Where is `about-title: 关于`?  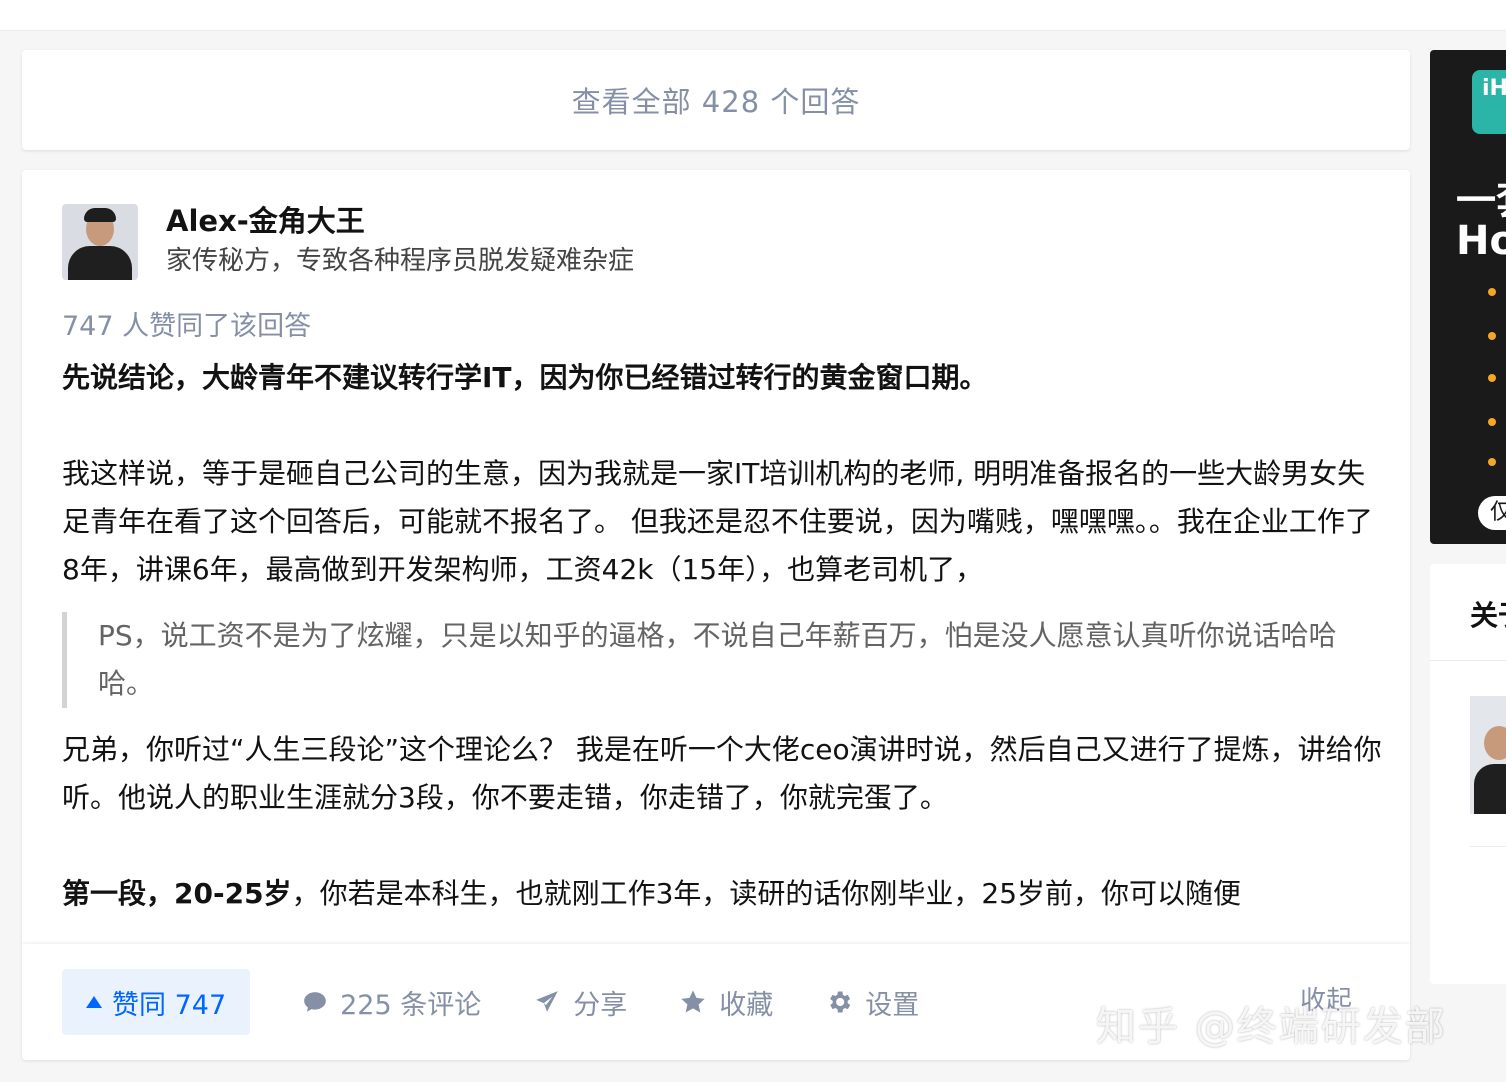 about-title: 关于 is located at coordinates (1488, 615).